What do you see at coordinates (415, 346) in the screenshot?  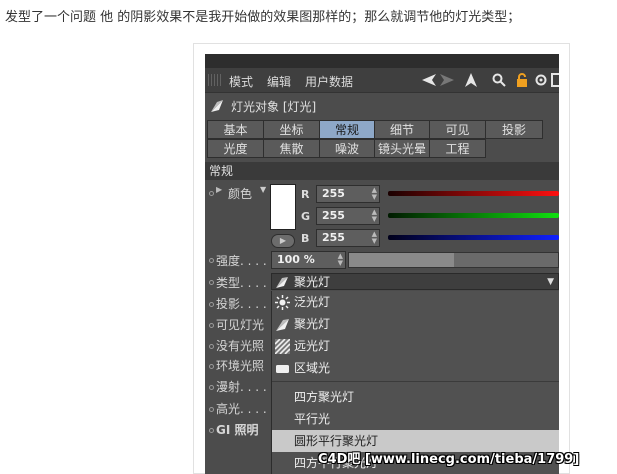 I see `dropdown-item-infinite: 远光灯` at bounding box center [415, 346].